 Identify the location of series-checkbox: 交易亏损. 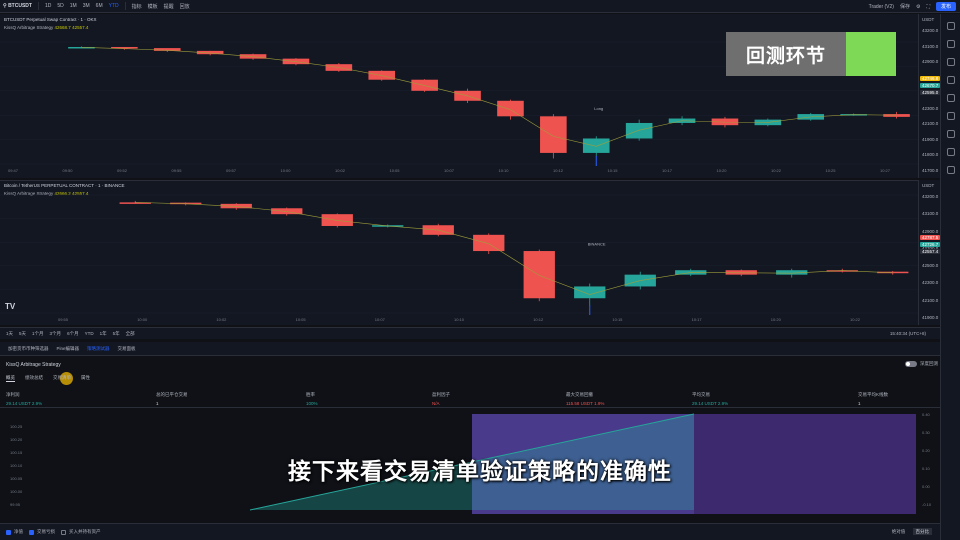
(42, 532).